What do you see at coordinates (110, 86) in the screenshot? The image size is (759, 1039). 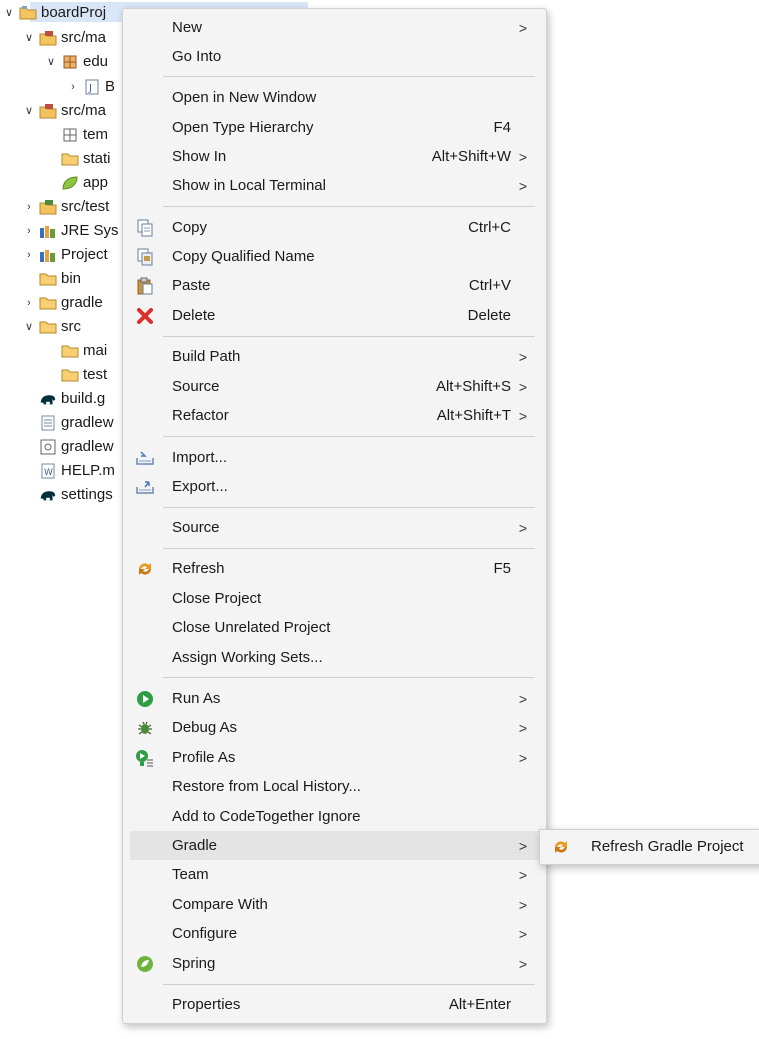 I see `tree-item-label: B` at bounding box center [110, 86].